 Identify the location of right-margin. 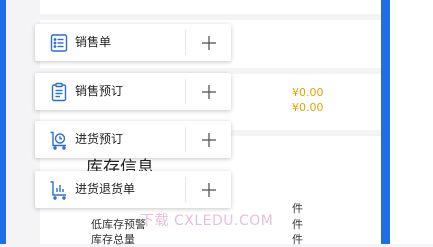
(411, 122).